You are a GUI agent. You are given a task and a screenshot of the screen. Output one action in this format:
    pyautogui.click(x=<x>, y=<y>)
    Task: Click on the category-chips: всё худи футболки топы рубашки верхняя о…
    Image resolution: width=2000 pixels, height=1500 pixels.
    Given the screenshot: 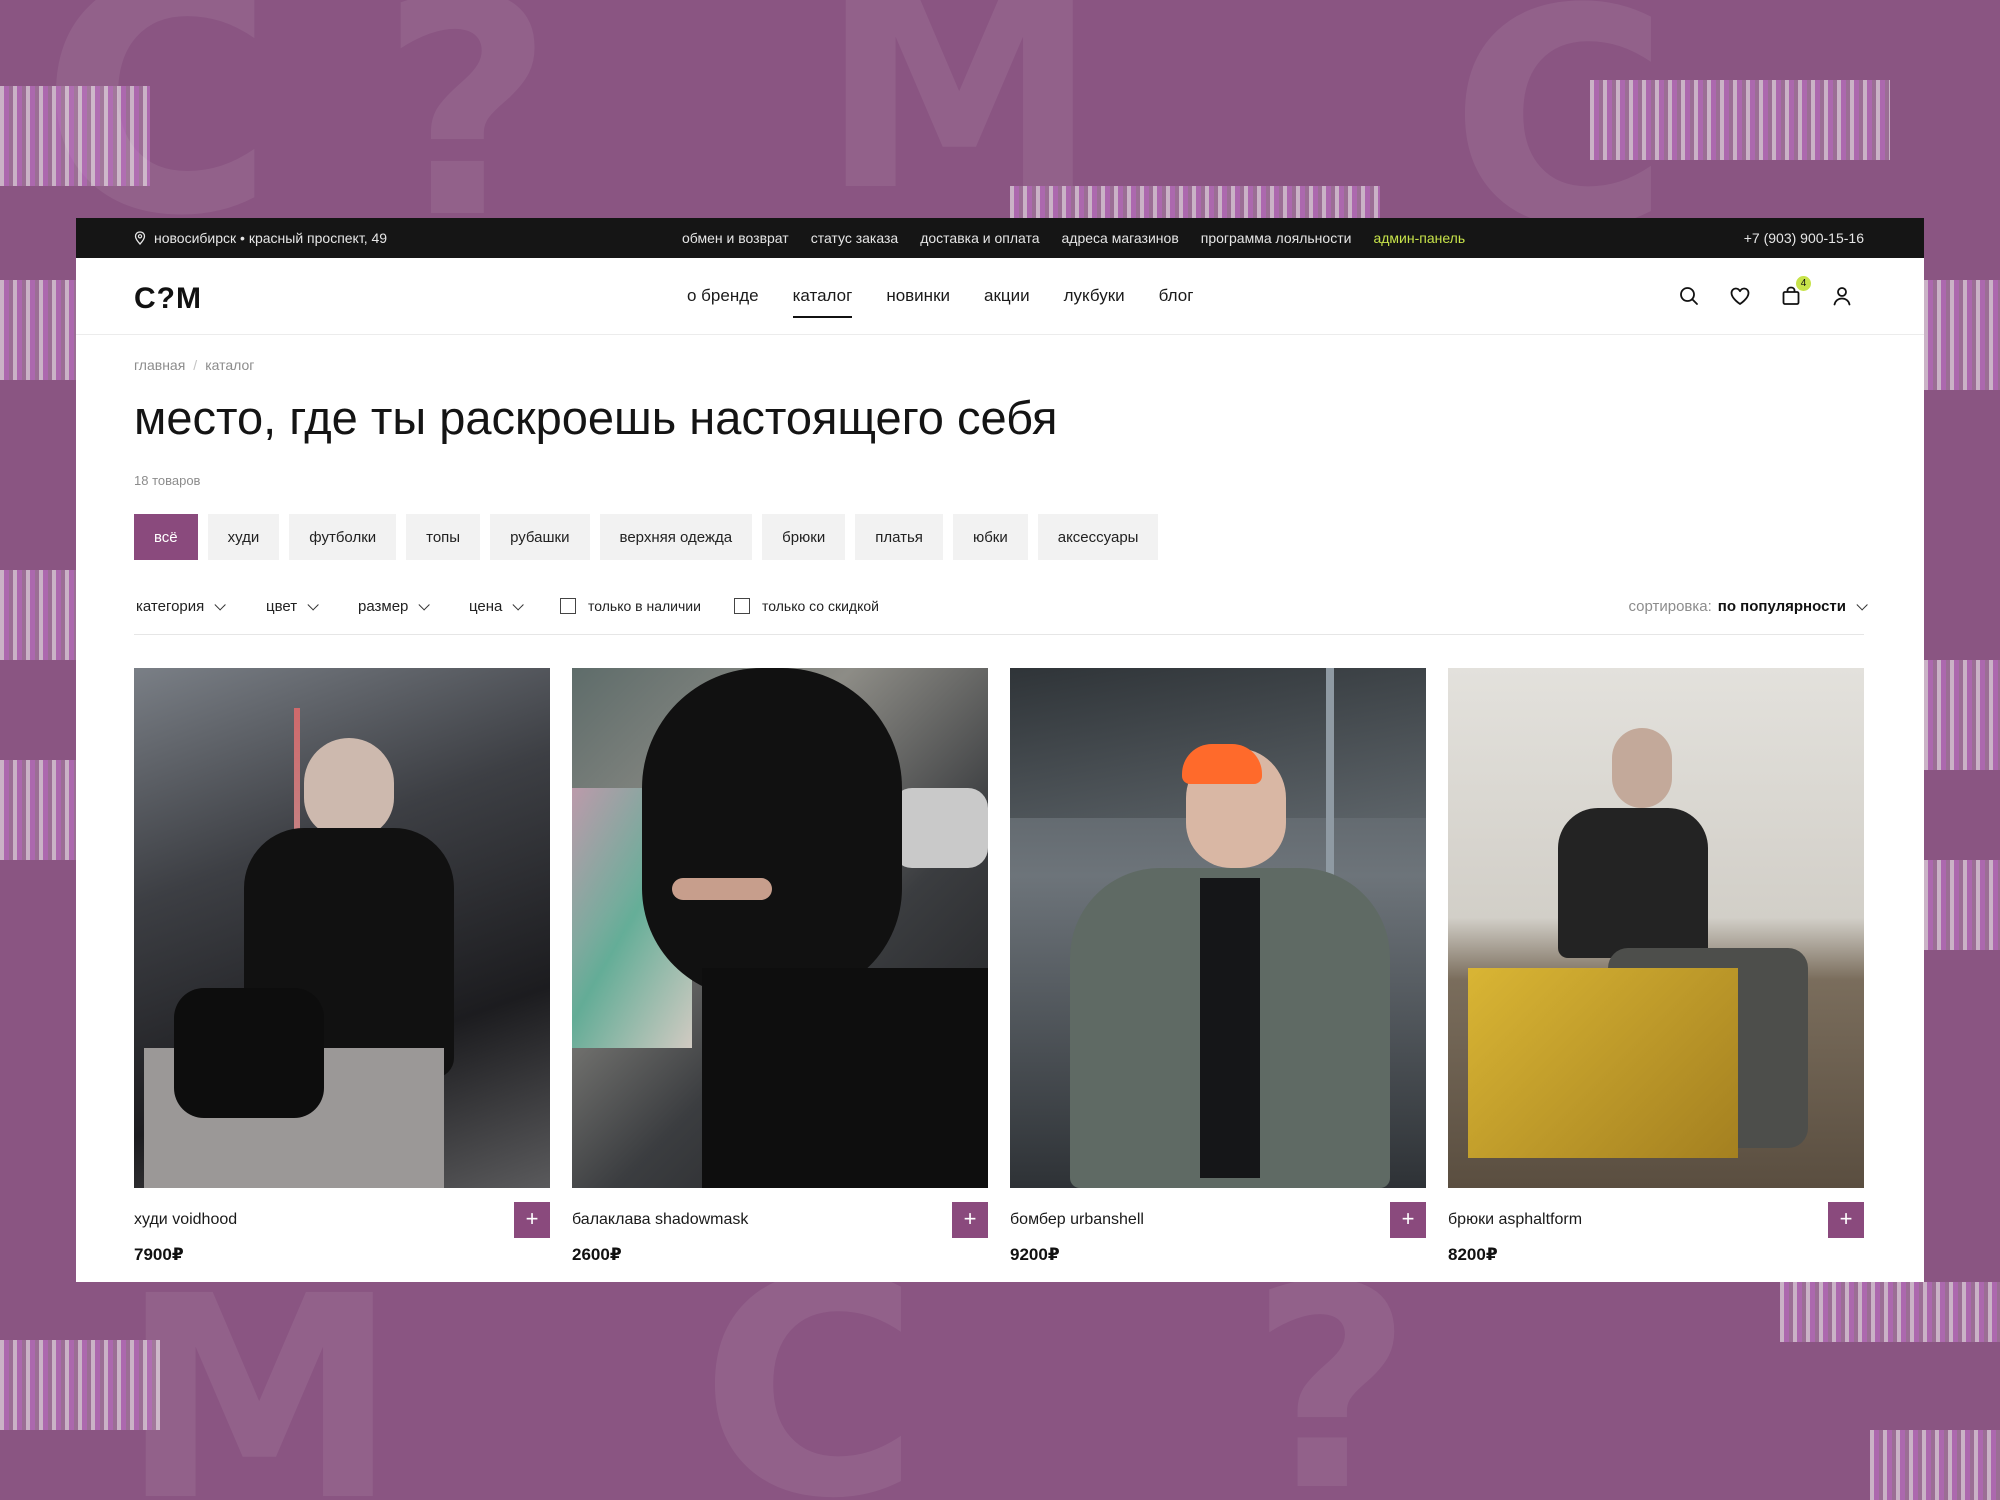 What is the action you would take?
    pyautogui.click(x=646, y=537)
    